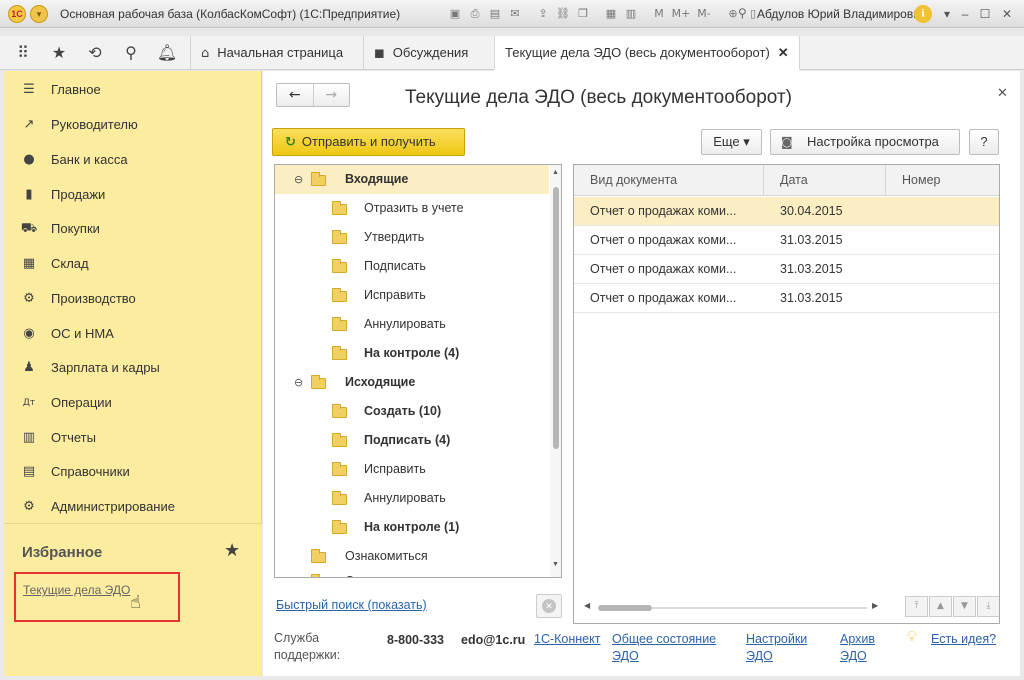  What do you see at coordinates (232, 550) in the screenshot?
I see `star-icon: ★` at bounding box center [232, 550].